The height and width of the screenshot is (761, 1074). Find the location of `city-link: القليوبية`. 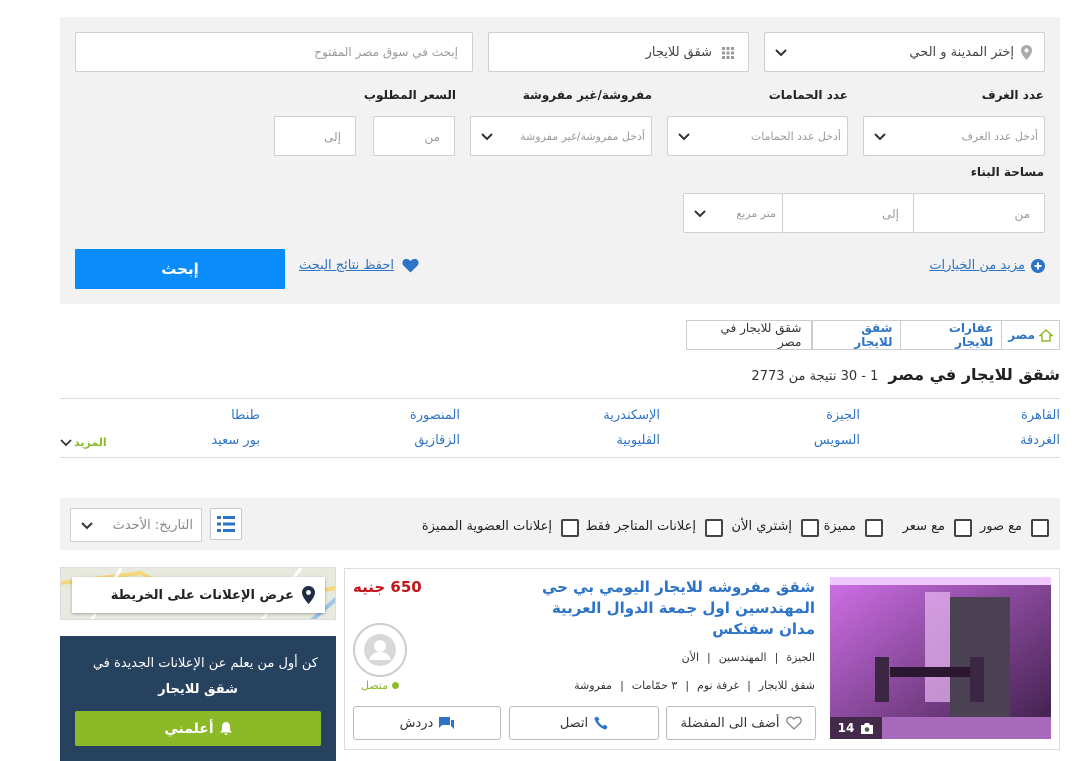

city-link: القليوبية is located at coordinates (638, 440).